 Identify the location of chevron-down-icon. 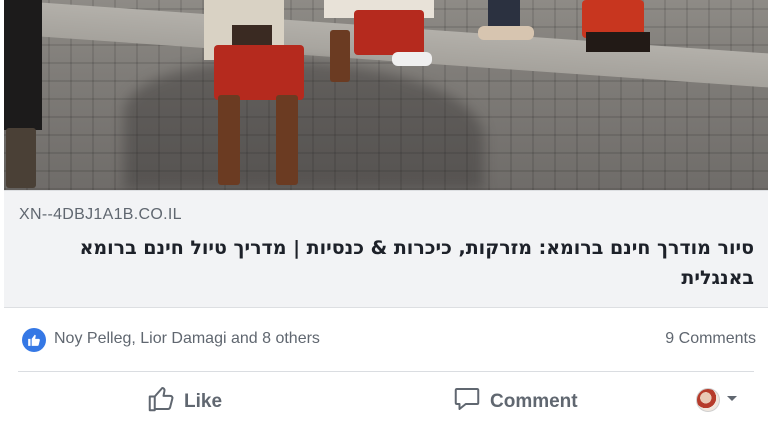
(732, 400).